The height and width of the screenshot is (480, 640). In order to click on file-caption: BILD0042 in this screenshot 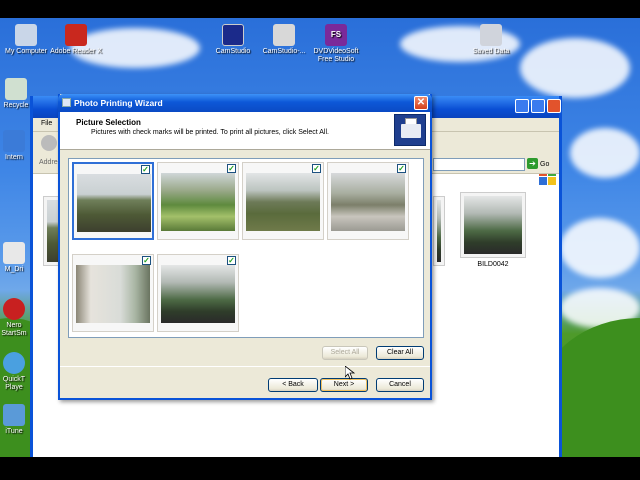, I will do `click(493, 264)`.